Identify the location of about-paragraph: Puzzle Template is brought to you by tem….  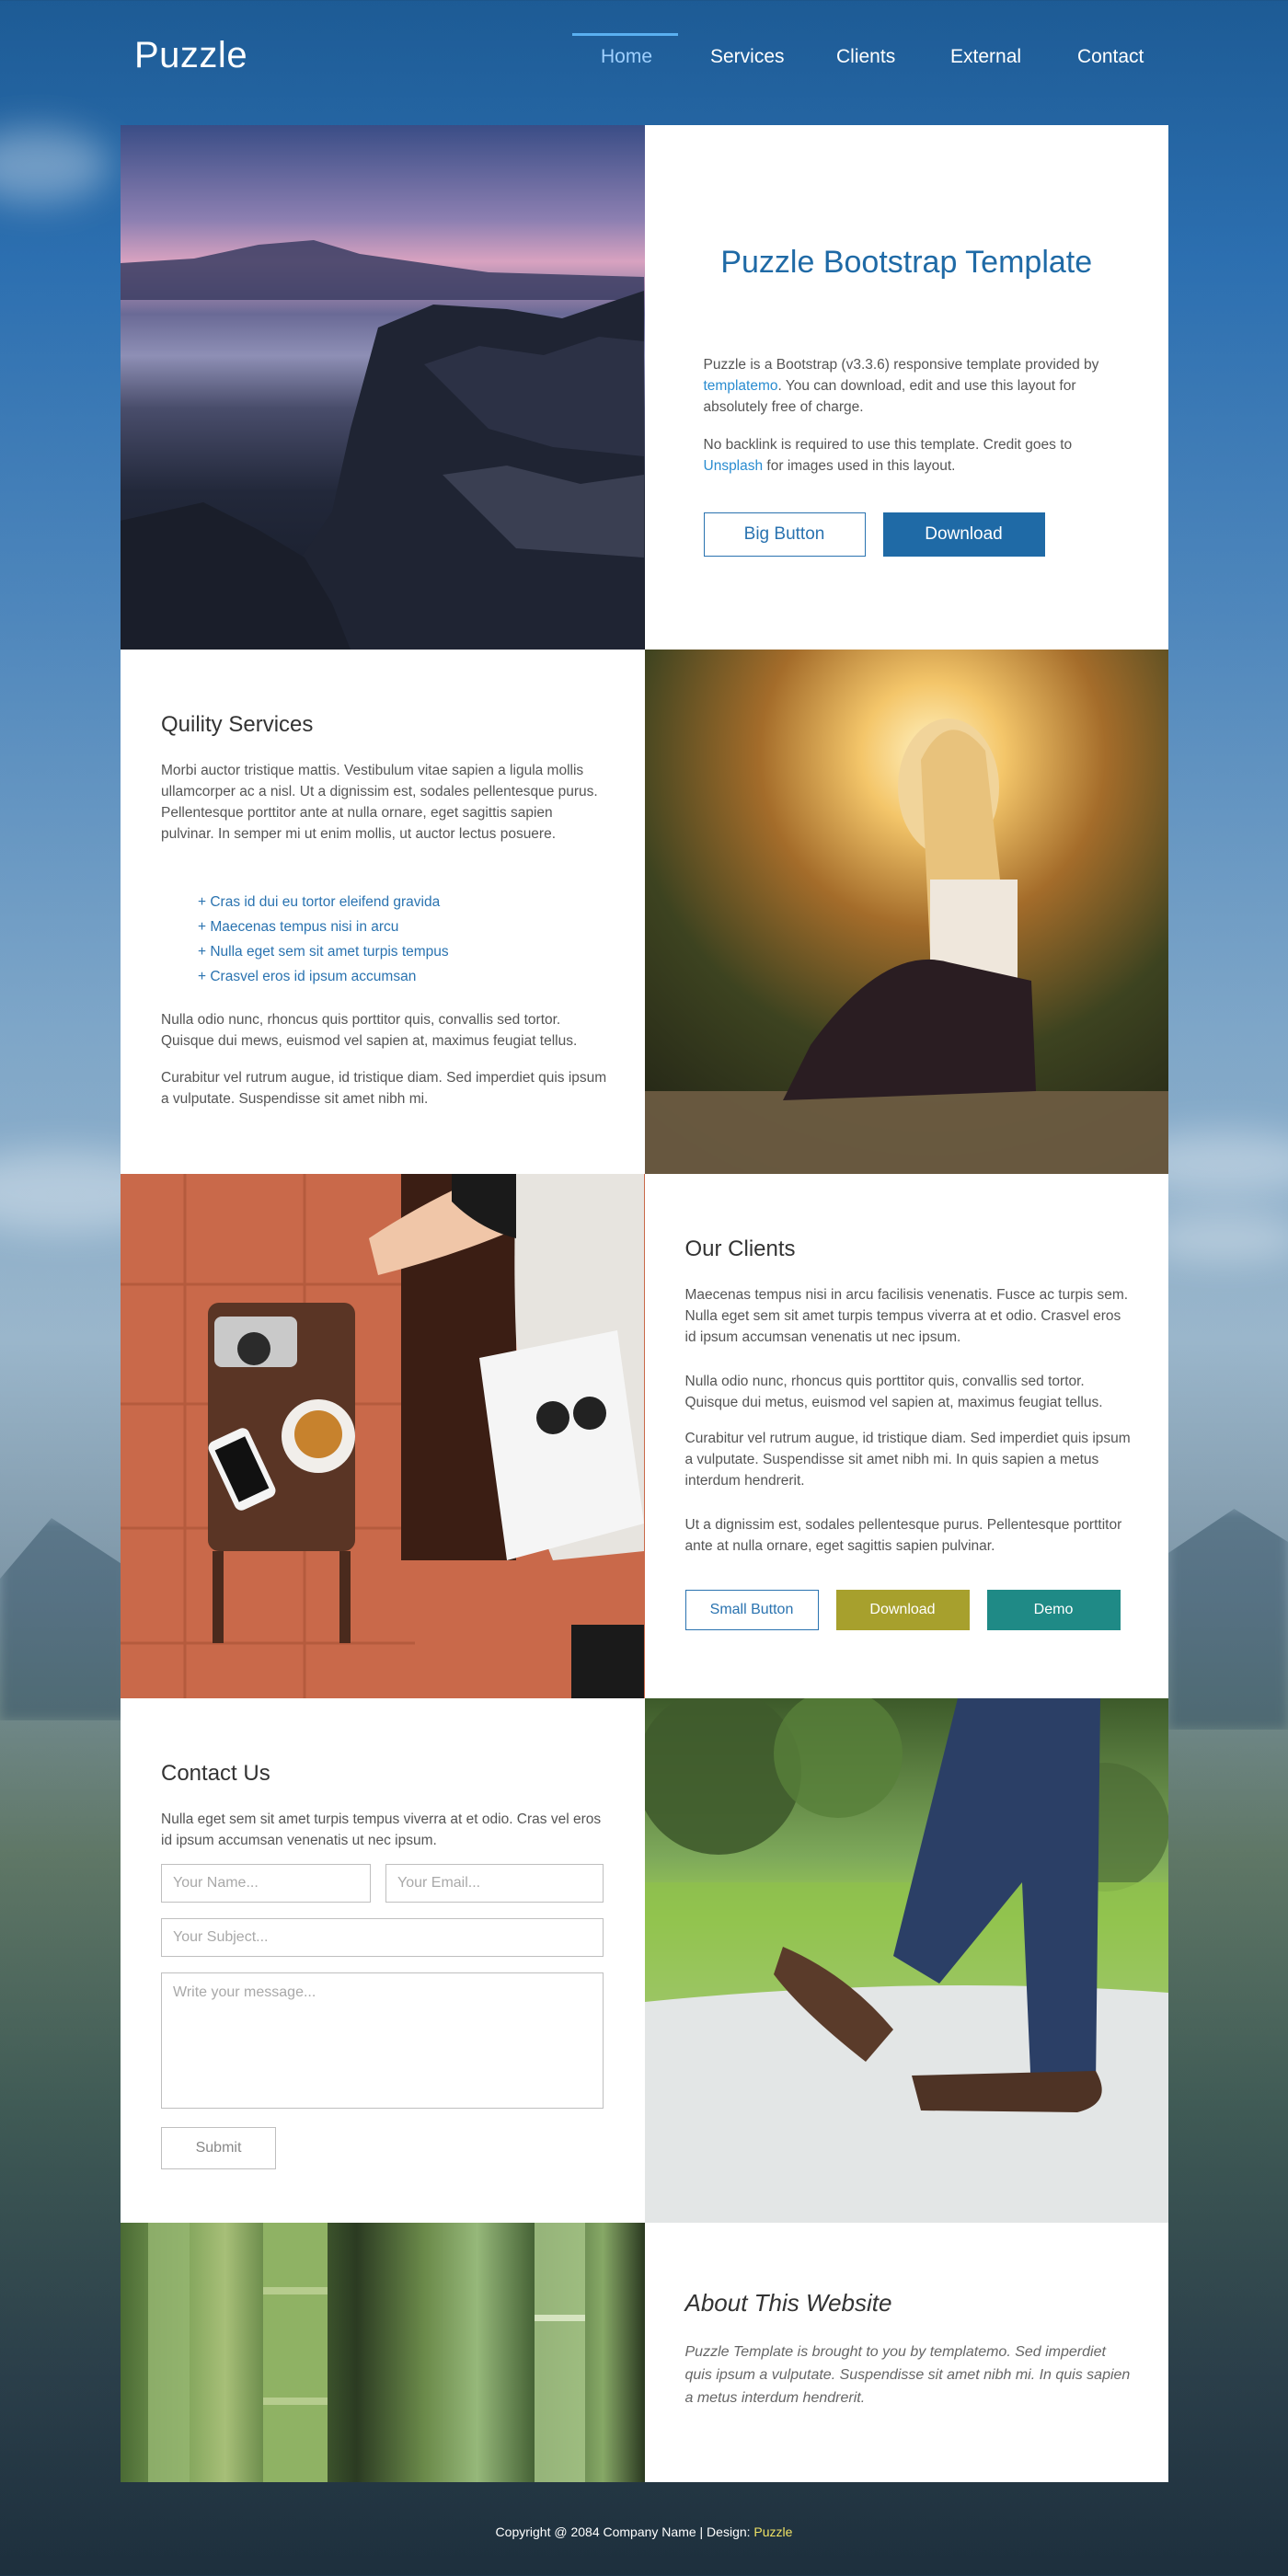
(907, 2375).